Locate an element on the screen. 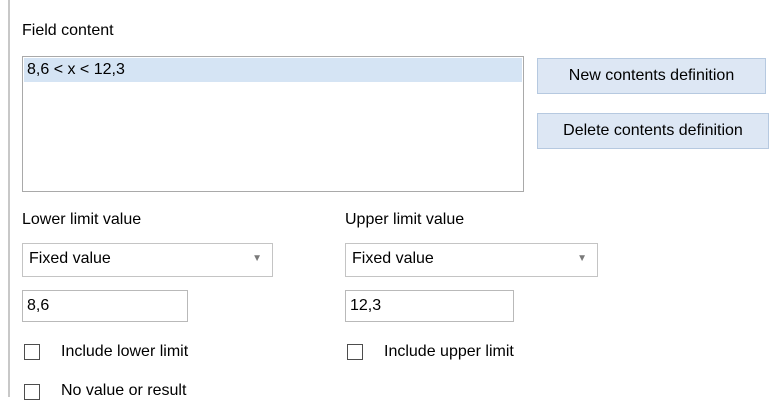 The height and width of the screenshot is (400, 769). include-lower-limit-checkbox is located at coordinates (32, 352).